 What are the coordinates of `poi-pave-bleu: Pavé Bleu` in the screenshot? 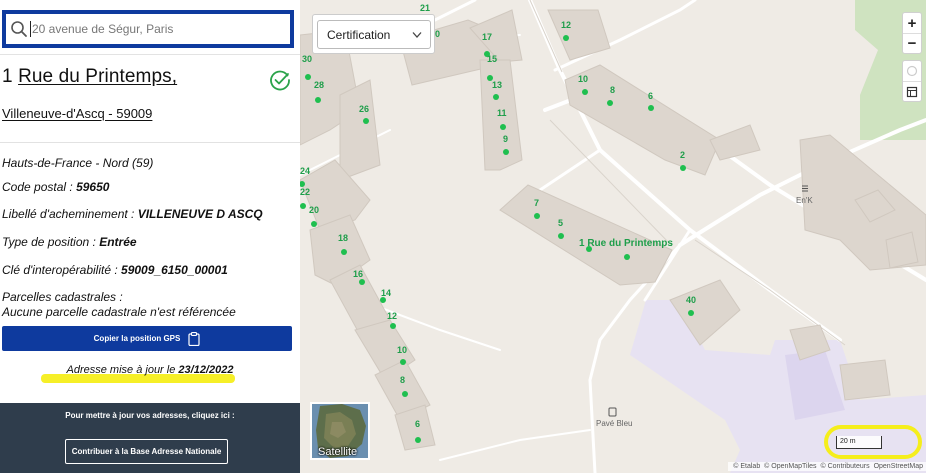 It's located at (614, 417).